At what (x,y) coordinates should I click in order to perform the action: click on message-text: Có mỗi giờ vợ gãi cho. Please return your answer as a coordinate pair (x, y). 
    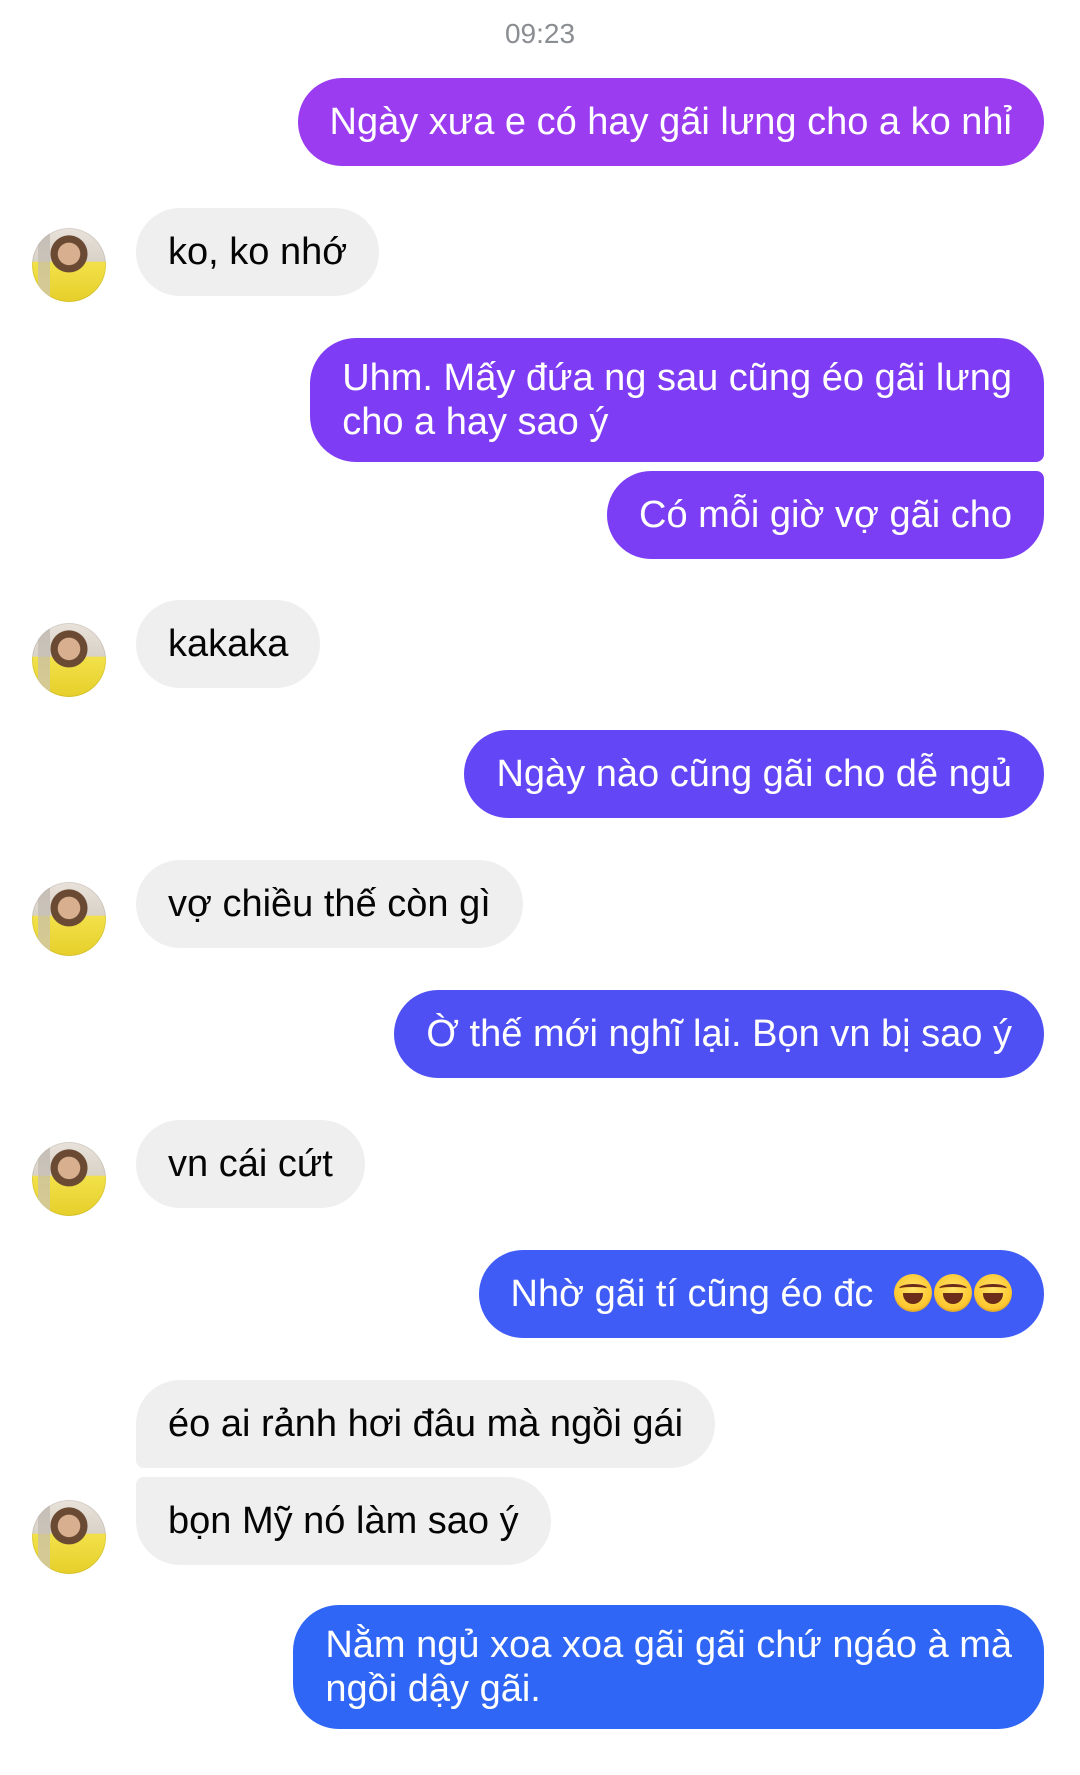
    Looking at the image, I should click on (825, 515).